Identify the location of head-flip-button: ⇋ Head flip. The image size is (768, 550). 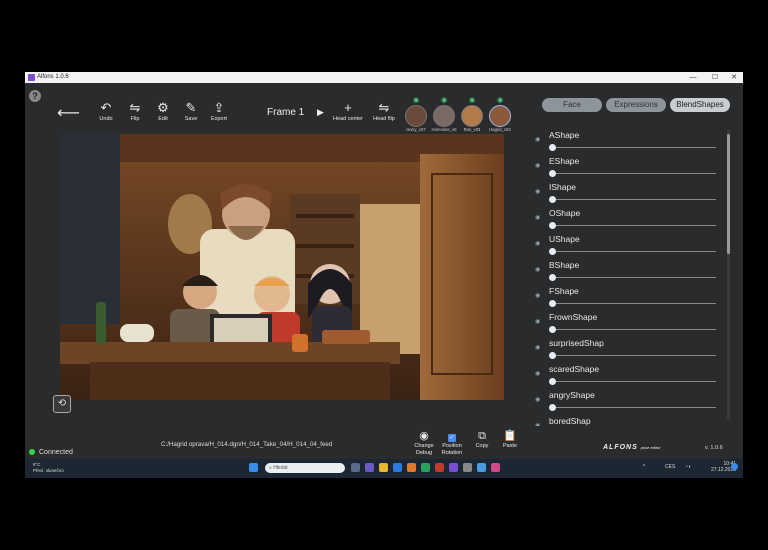
(384, 112).